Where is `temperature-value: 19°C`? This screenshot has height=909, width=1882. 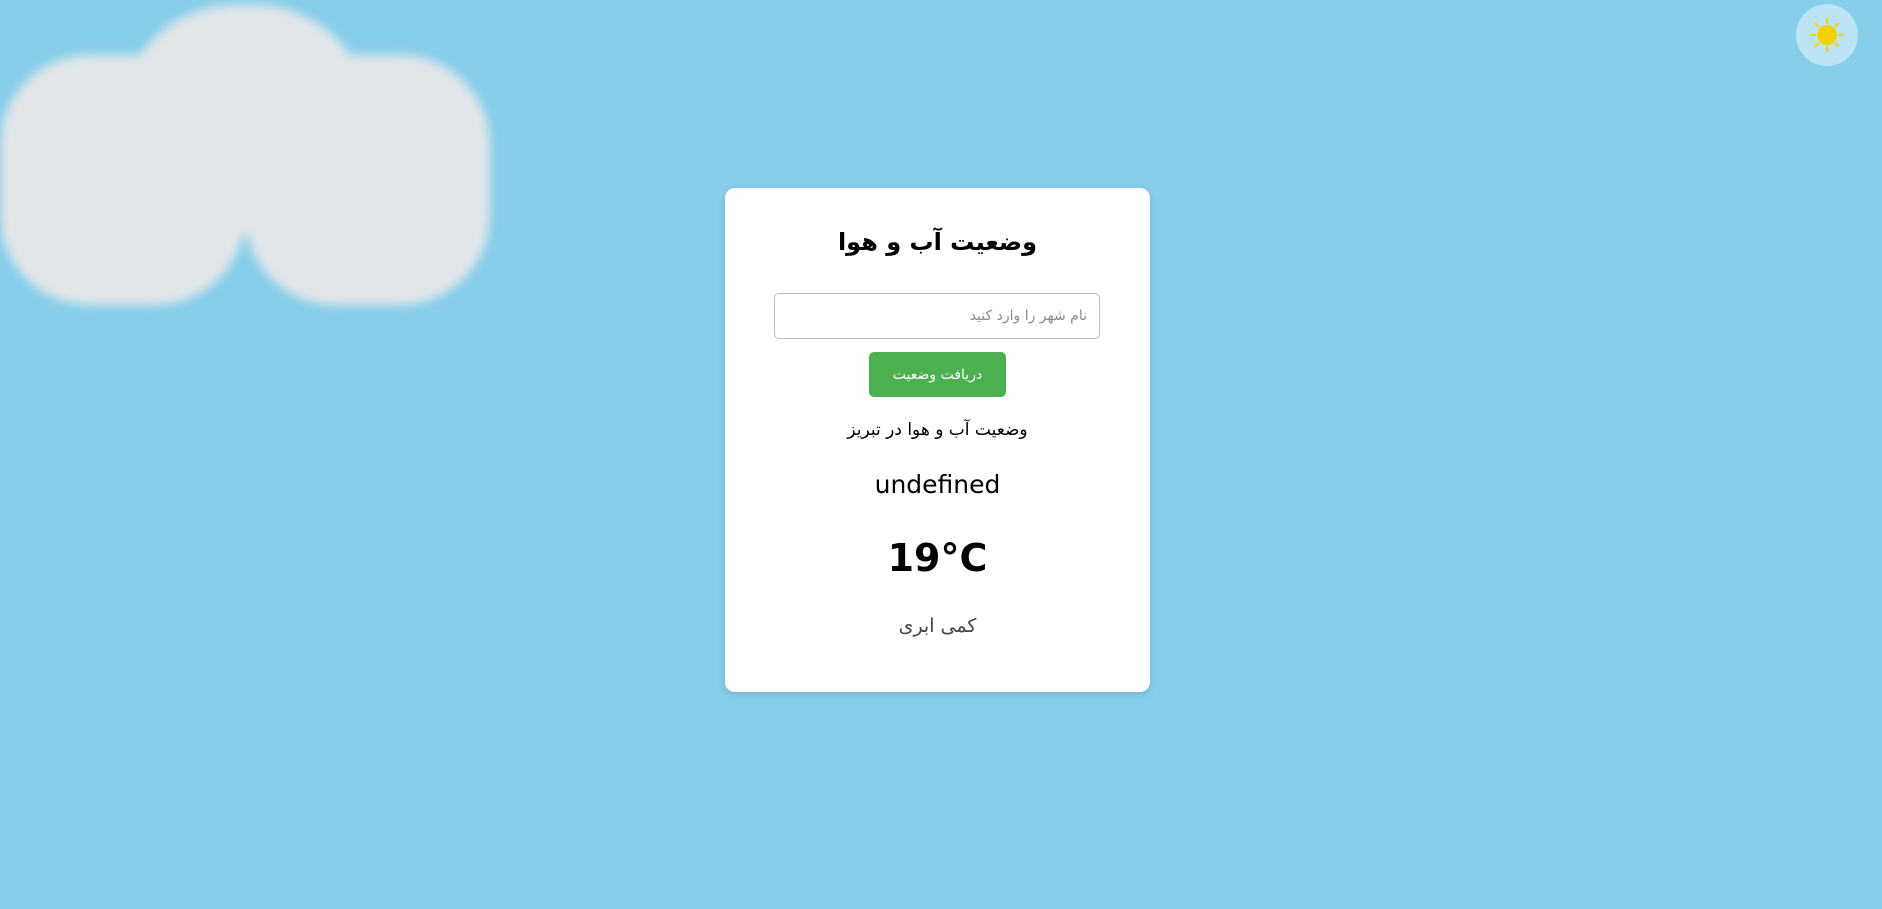
temperature-value: 19°C is located at coordinates (937, 558).